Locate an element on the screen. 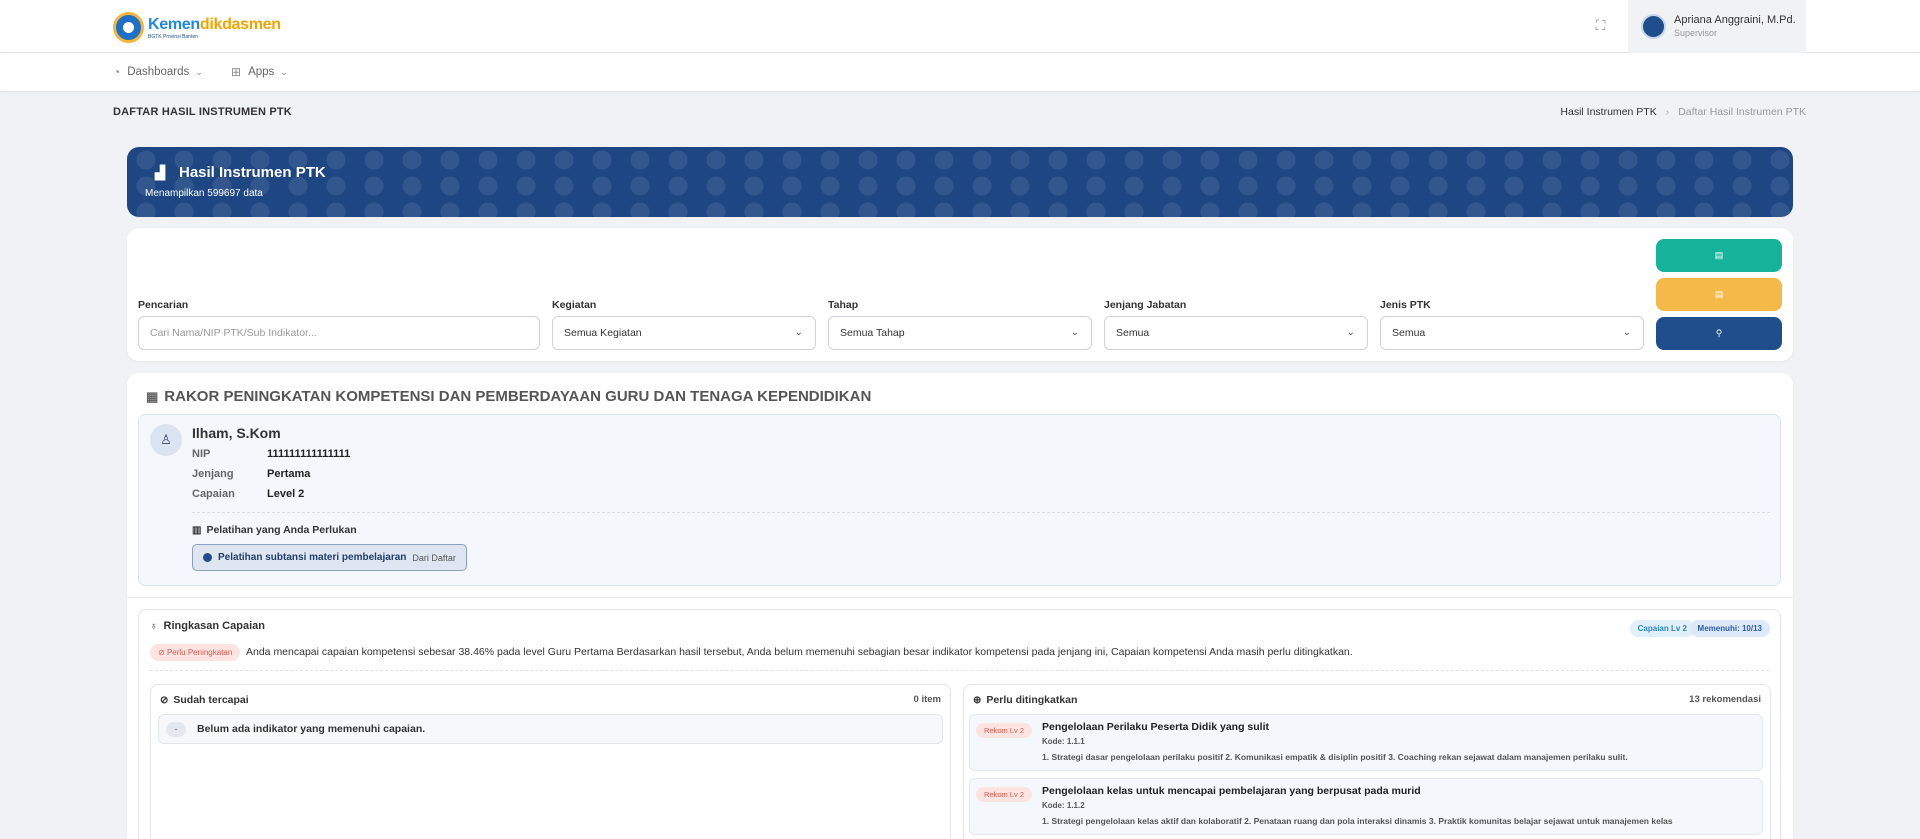 This screenshot has height=839, width=1920. app-logo: Kemendikdasmen BGTK Provinsi Banten is located at coordinates (197, 27).